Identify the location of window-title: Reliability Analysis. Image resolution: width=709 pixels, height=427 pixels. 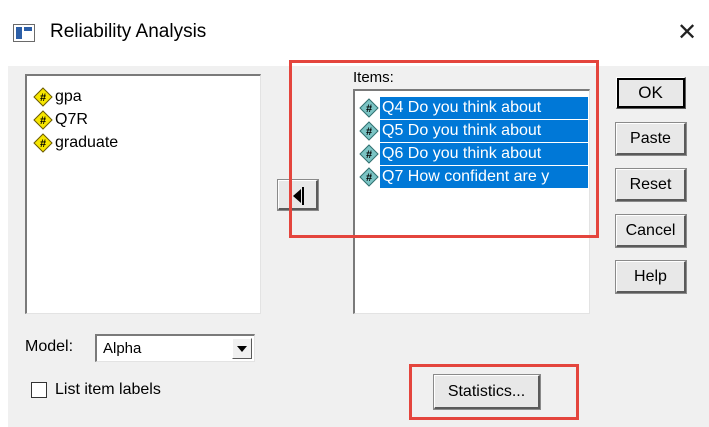
(128, 31).